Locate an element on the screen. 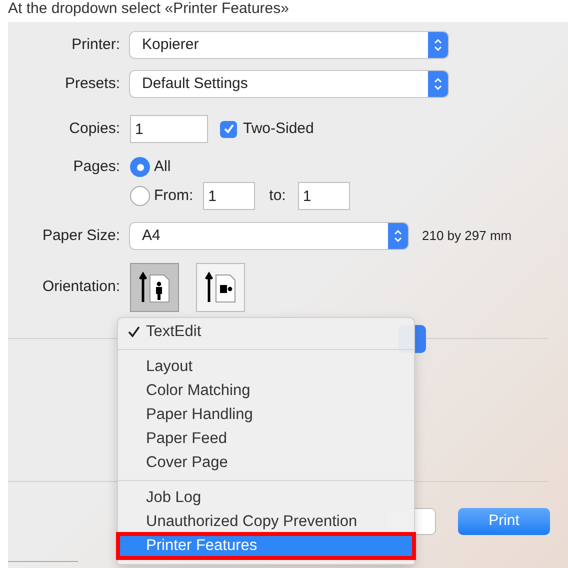 This screenshot has height=568, width=568. field-label: Copies: is located at coordinates (94, 128).